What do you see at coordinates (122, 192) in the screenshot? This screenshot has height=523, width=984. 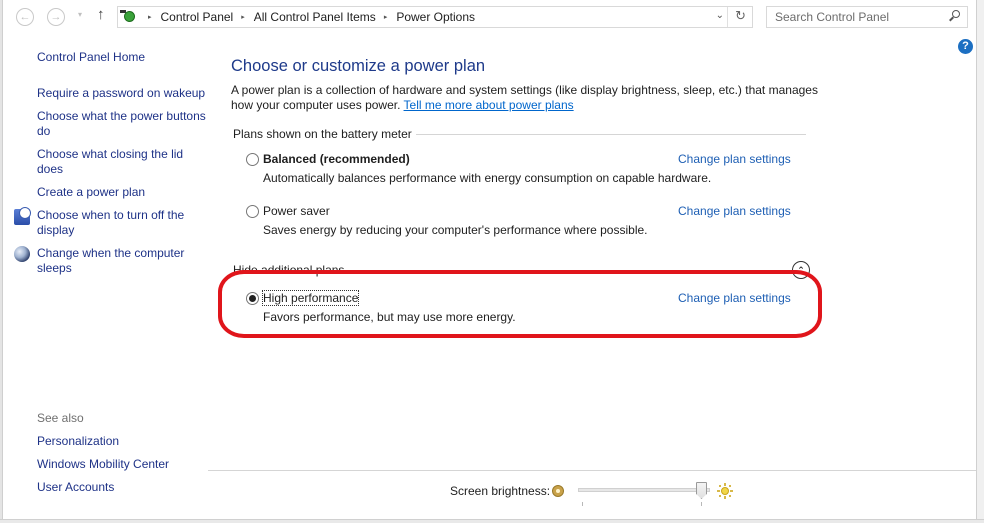 I see `sidebar-create-power-plan: Create a power plan` at bounding box center [122, 192].